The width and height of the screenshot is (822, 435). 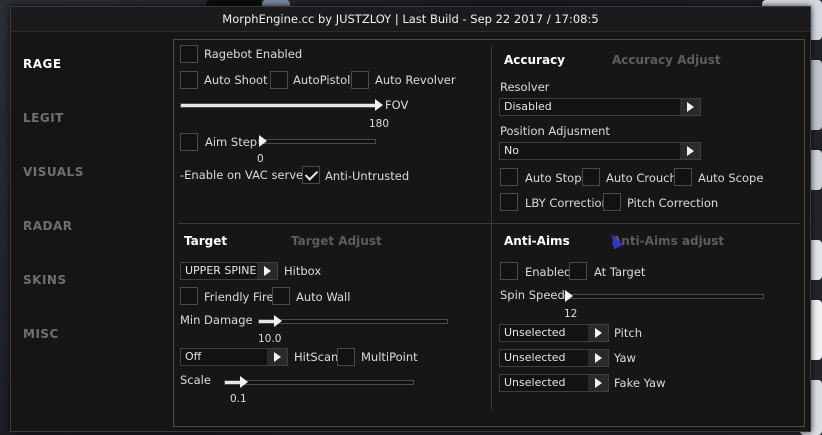 What do you see at coordinates (535, 357) in the screenshot?
I see `yaw-value: Unselected` at bounding box center [535, 357].